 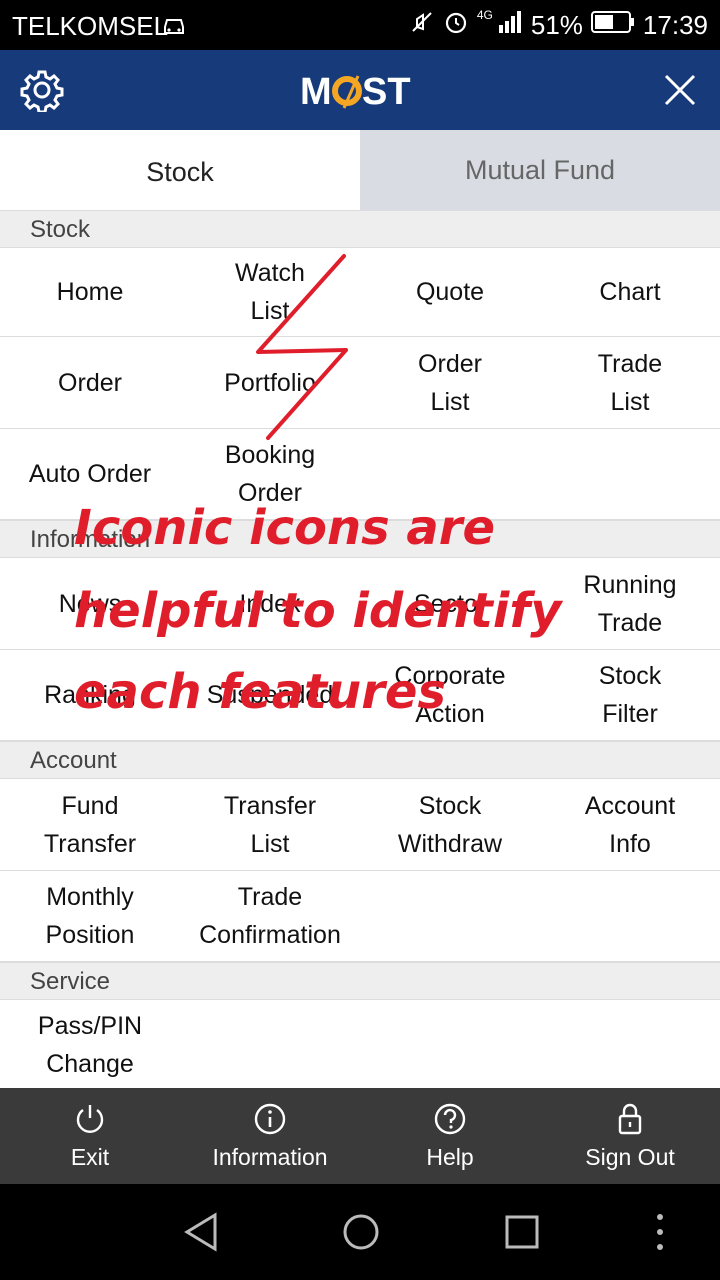 I want to click on menu-item-fund-transfer: Fund Transfer, so click(x=90, y=824).